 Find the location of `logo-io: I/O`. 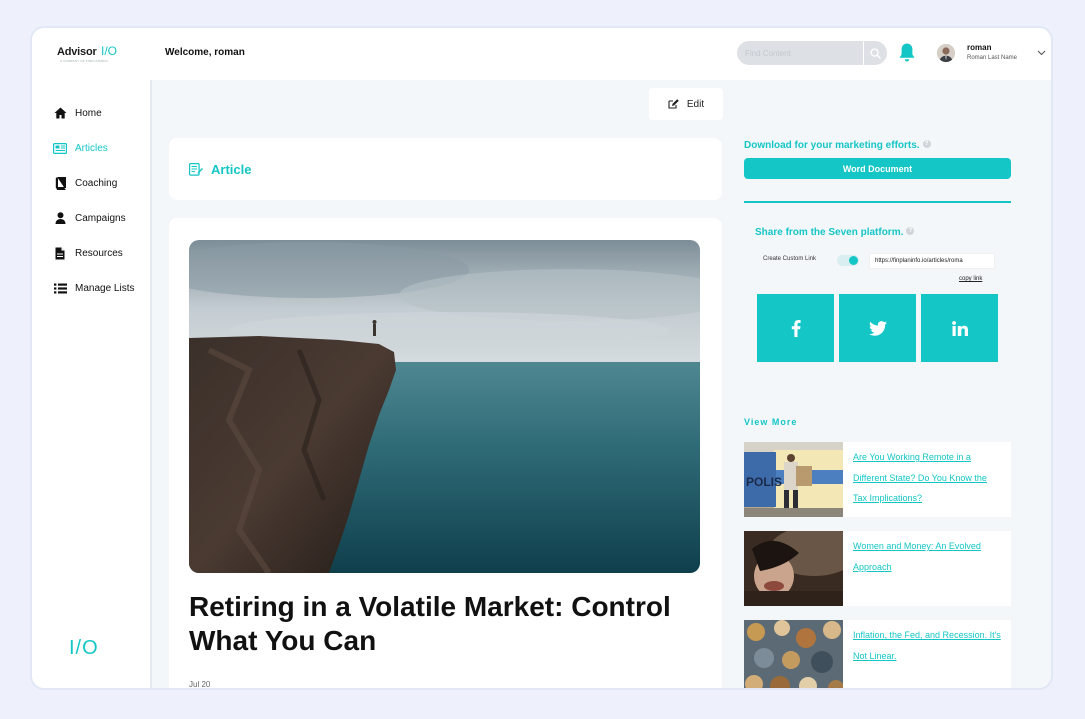

logo-io: I/O is located at coordinates (109, 51).